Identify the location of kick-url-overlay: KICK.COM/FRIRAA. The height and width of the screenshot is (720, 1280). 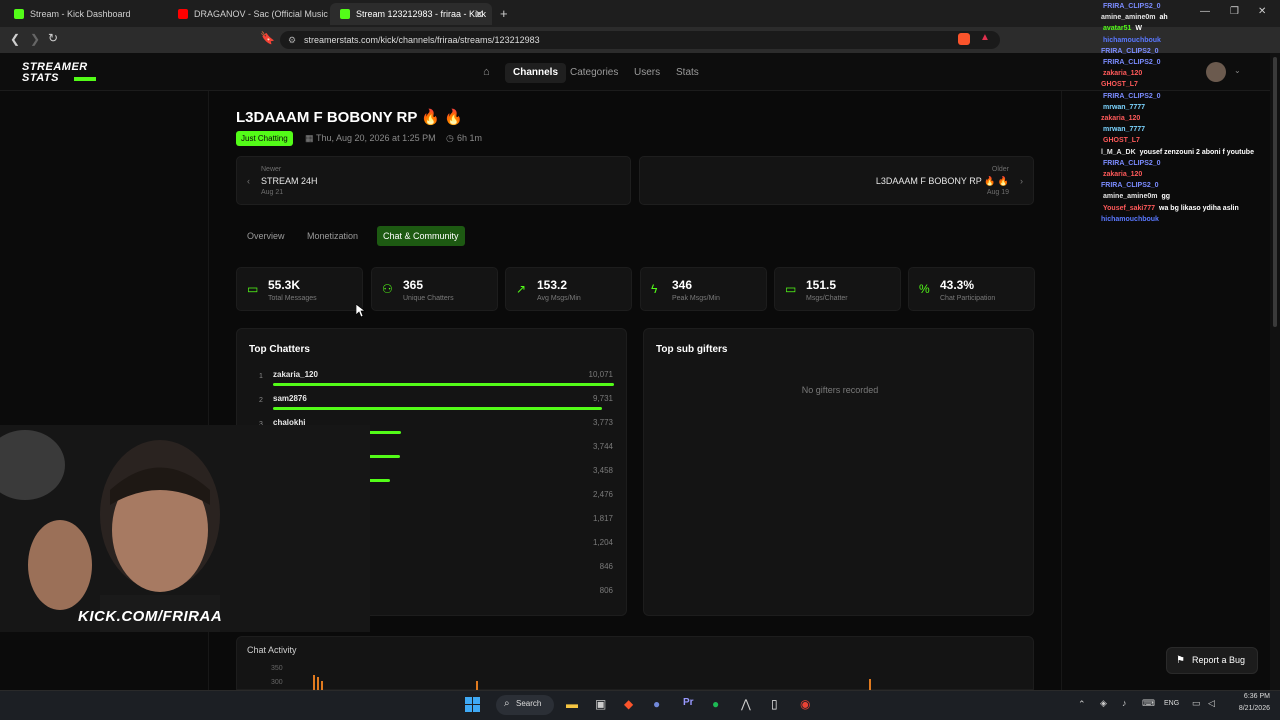
(150, 616).